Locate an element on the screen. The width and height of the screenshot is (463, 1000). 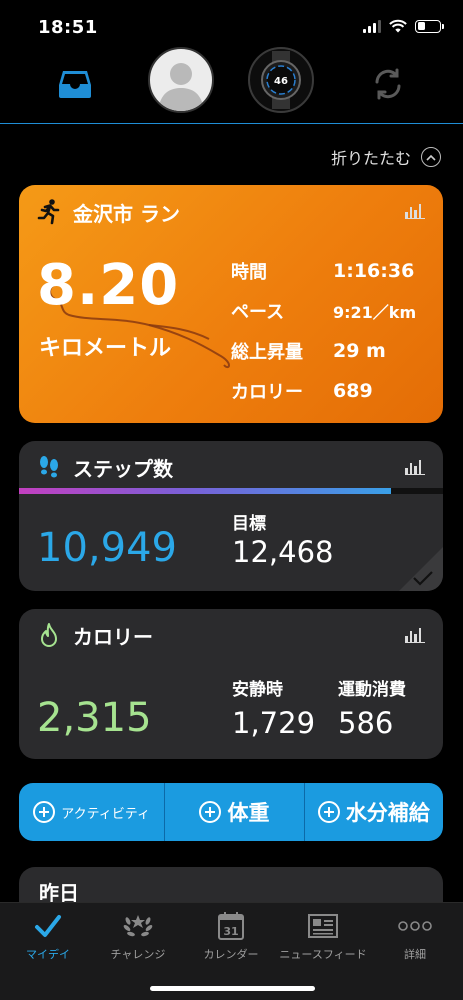
check-icon is located at coordinates (48, 926).